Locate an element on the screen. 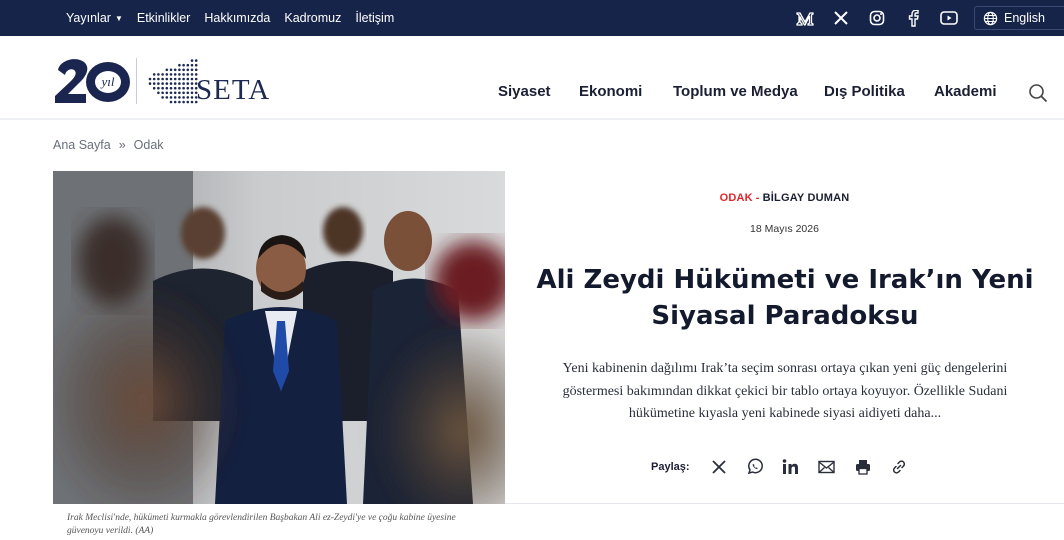 The image size is (1064, 540). nav-dis-politika: Dış Politika is located at coordinates (864, 91).